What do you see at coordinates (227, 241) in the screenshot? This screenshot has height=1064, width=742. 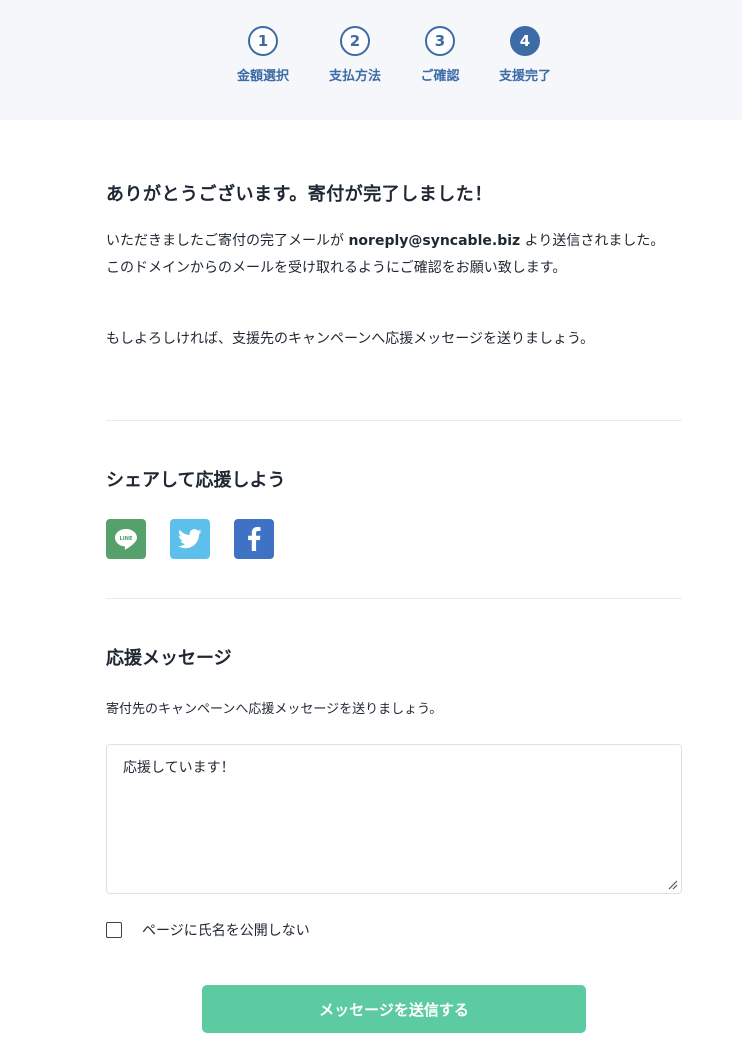 I see `confirmation-text-before: いただきましたご寄付の完了メールが` at bounding box center [227, 241].